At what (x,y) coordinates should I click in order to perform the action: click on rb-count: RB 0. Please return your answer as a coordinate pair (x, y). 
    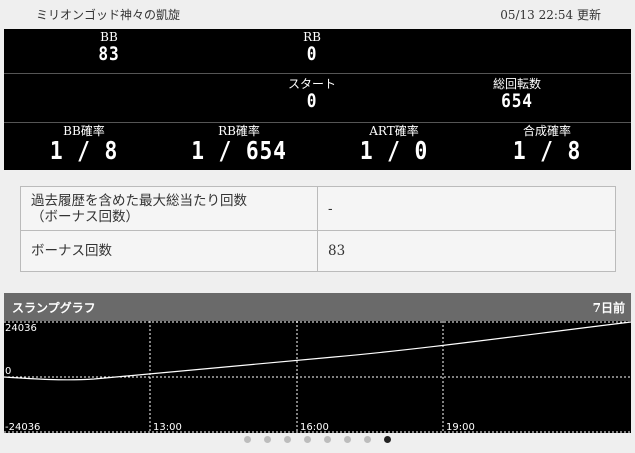
    Looking at the image, I should click on (312, 48).